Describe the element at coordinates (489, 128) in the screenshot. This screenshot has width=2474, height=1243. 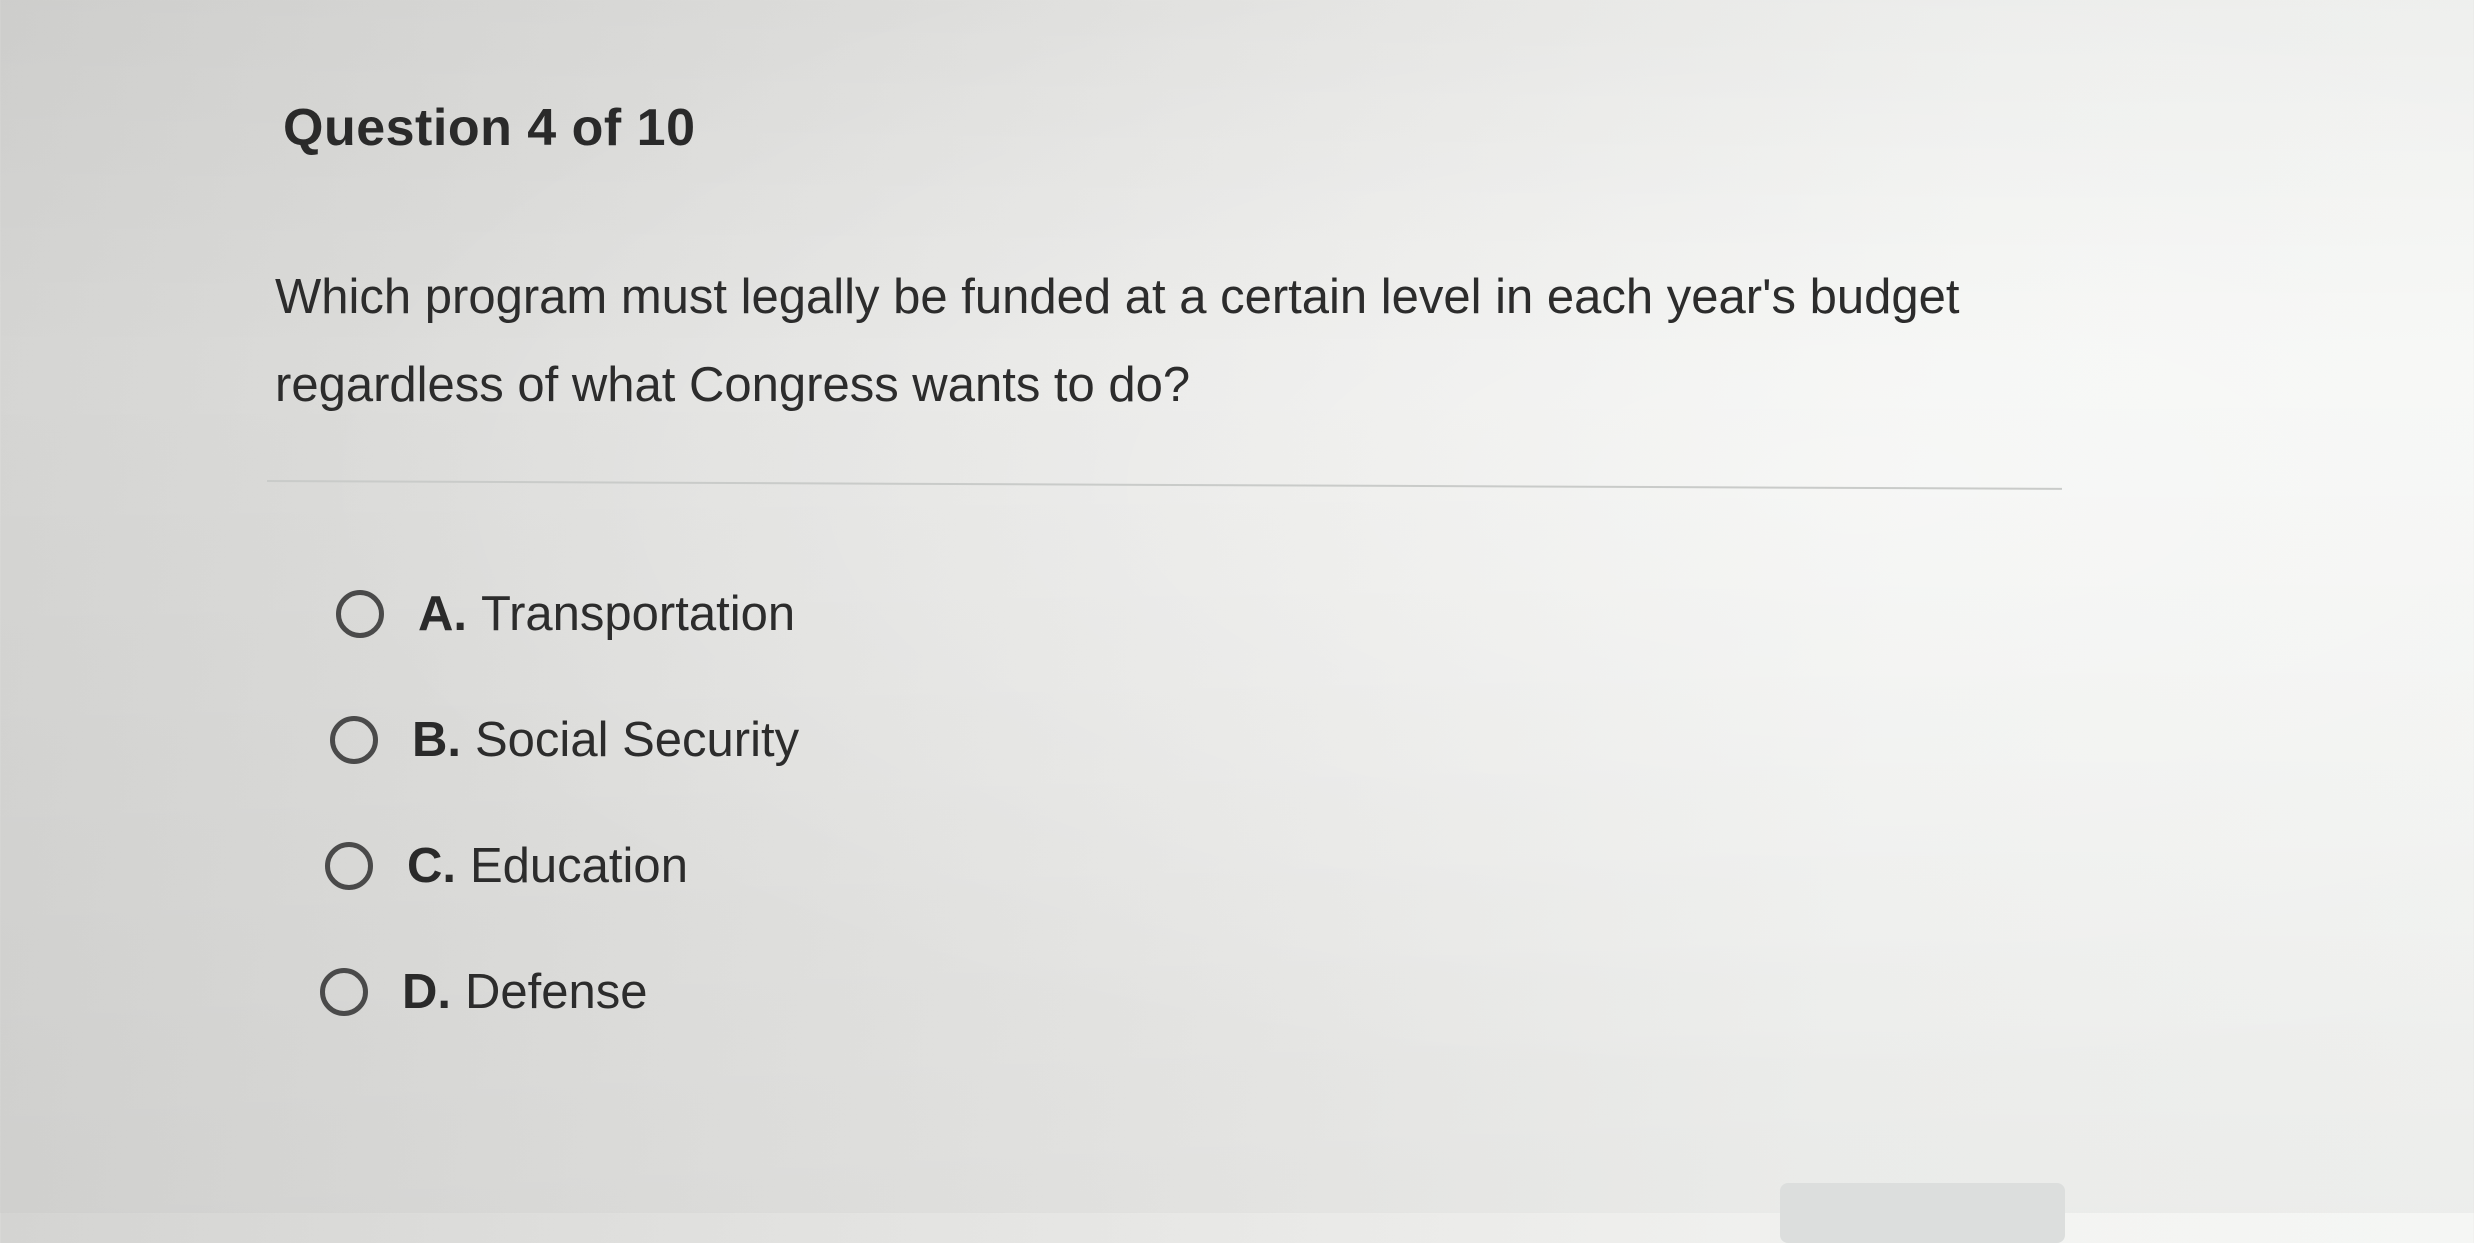
I see `question-counter: Question 4 of 10` at that location.